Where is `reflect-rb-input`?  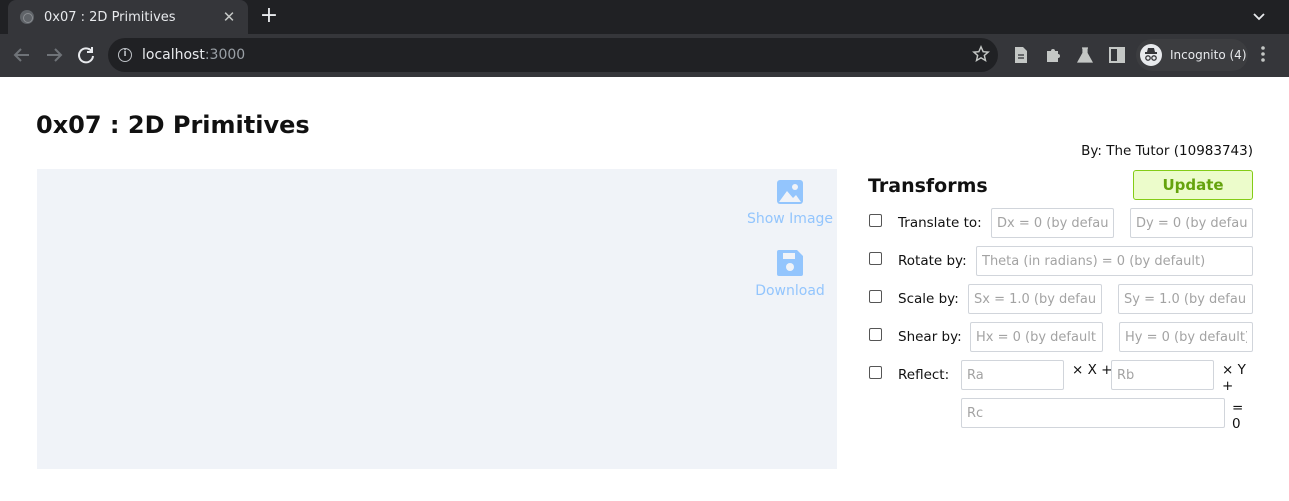 reflect-rb-input is located at coordinates (1162, 375).